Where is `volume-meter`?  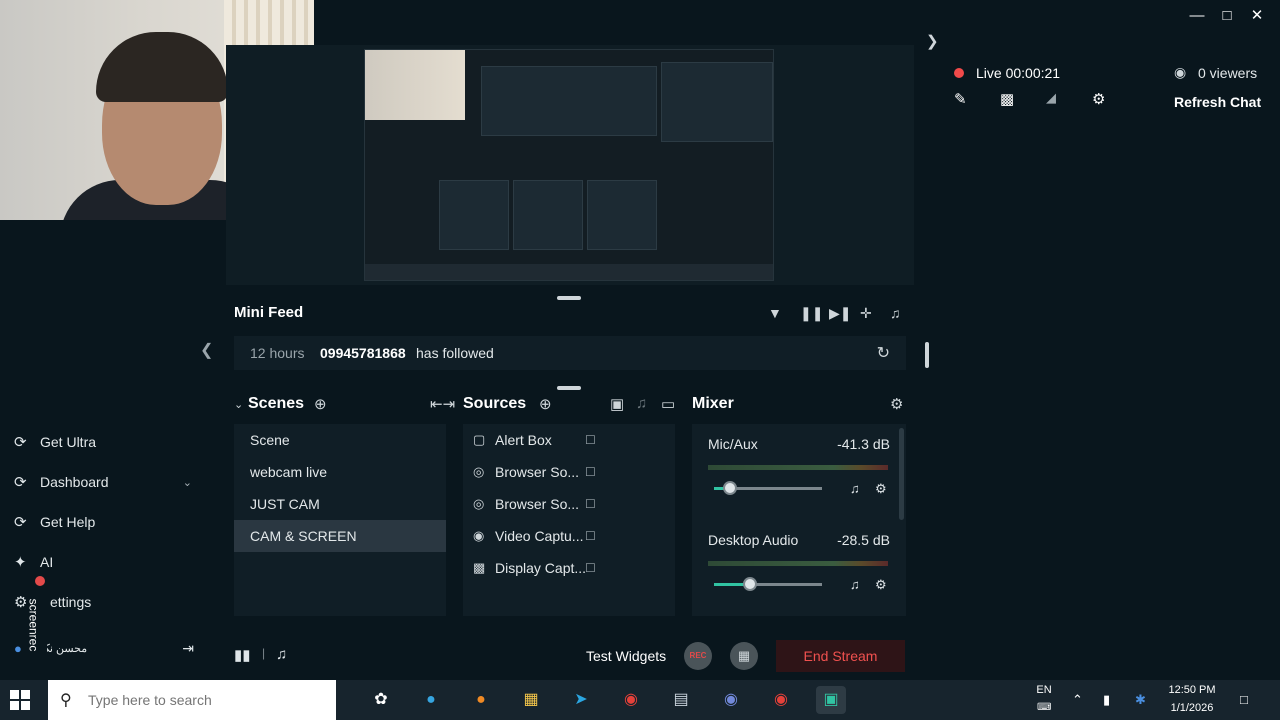
volume-meter is located at coordinates (798, 467).